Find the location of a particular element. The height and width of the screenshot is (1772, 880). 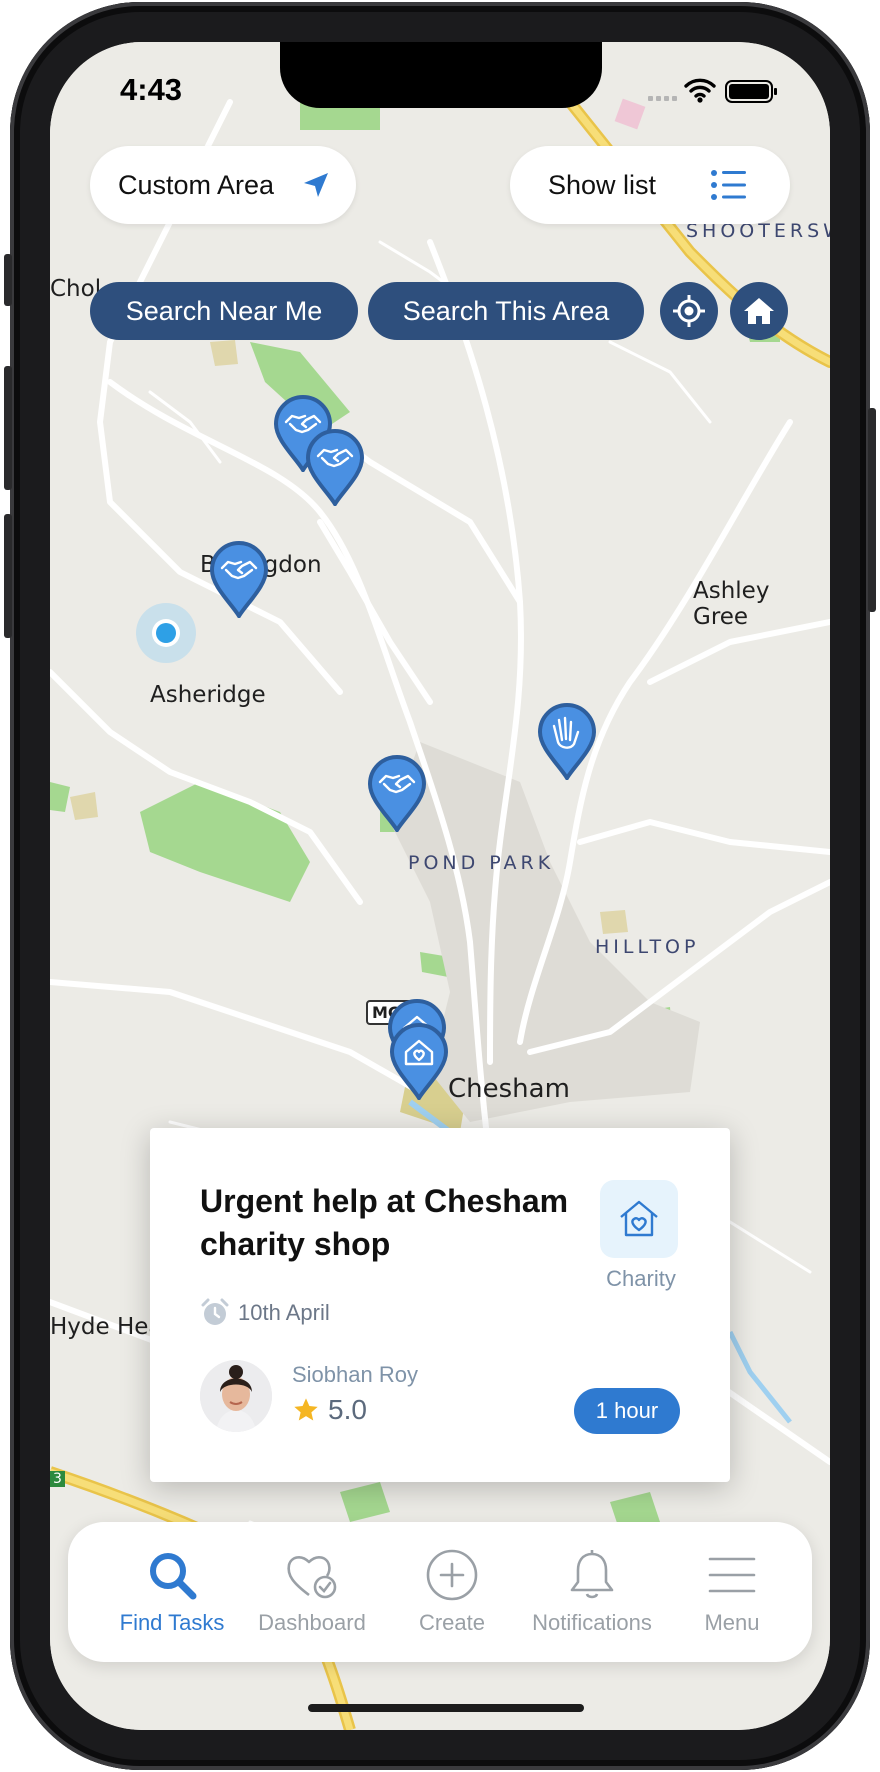

map-label-ashley-green: Ashley Gree is located at coordinates (731, 604).